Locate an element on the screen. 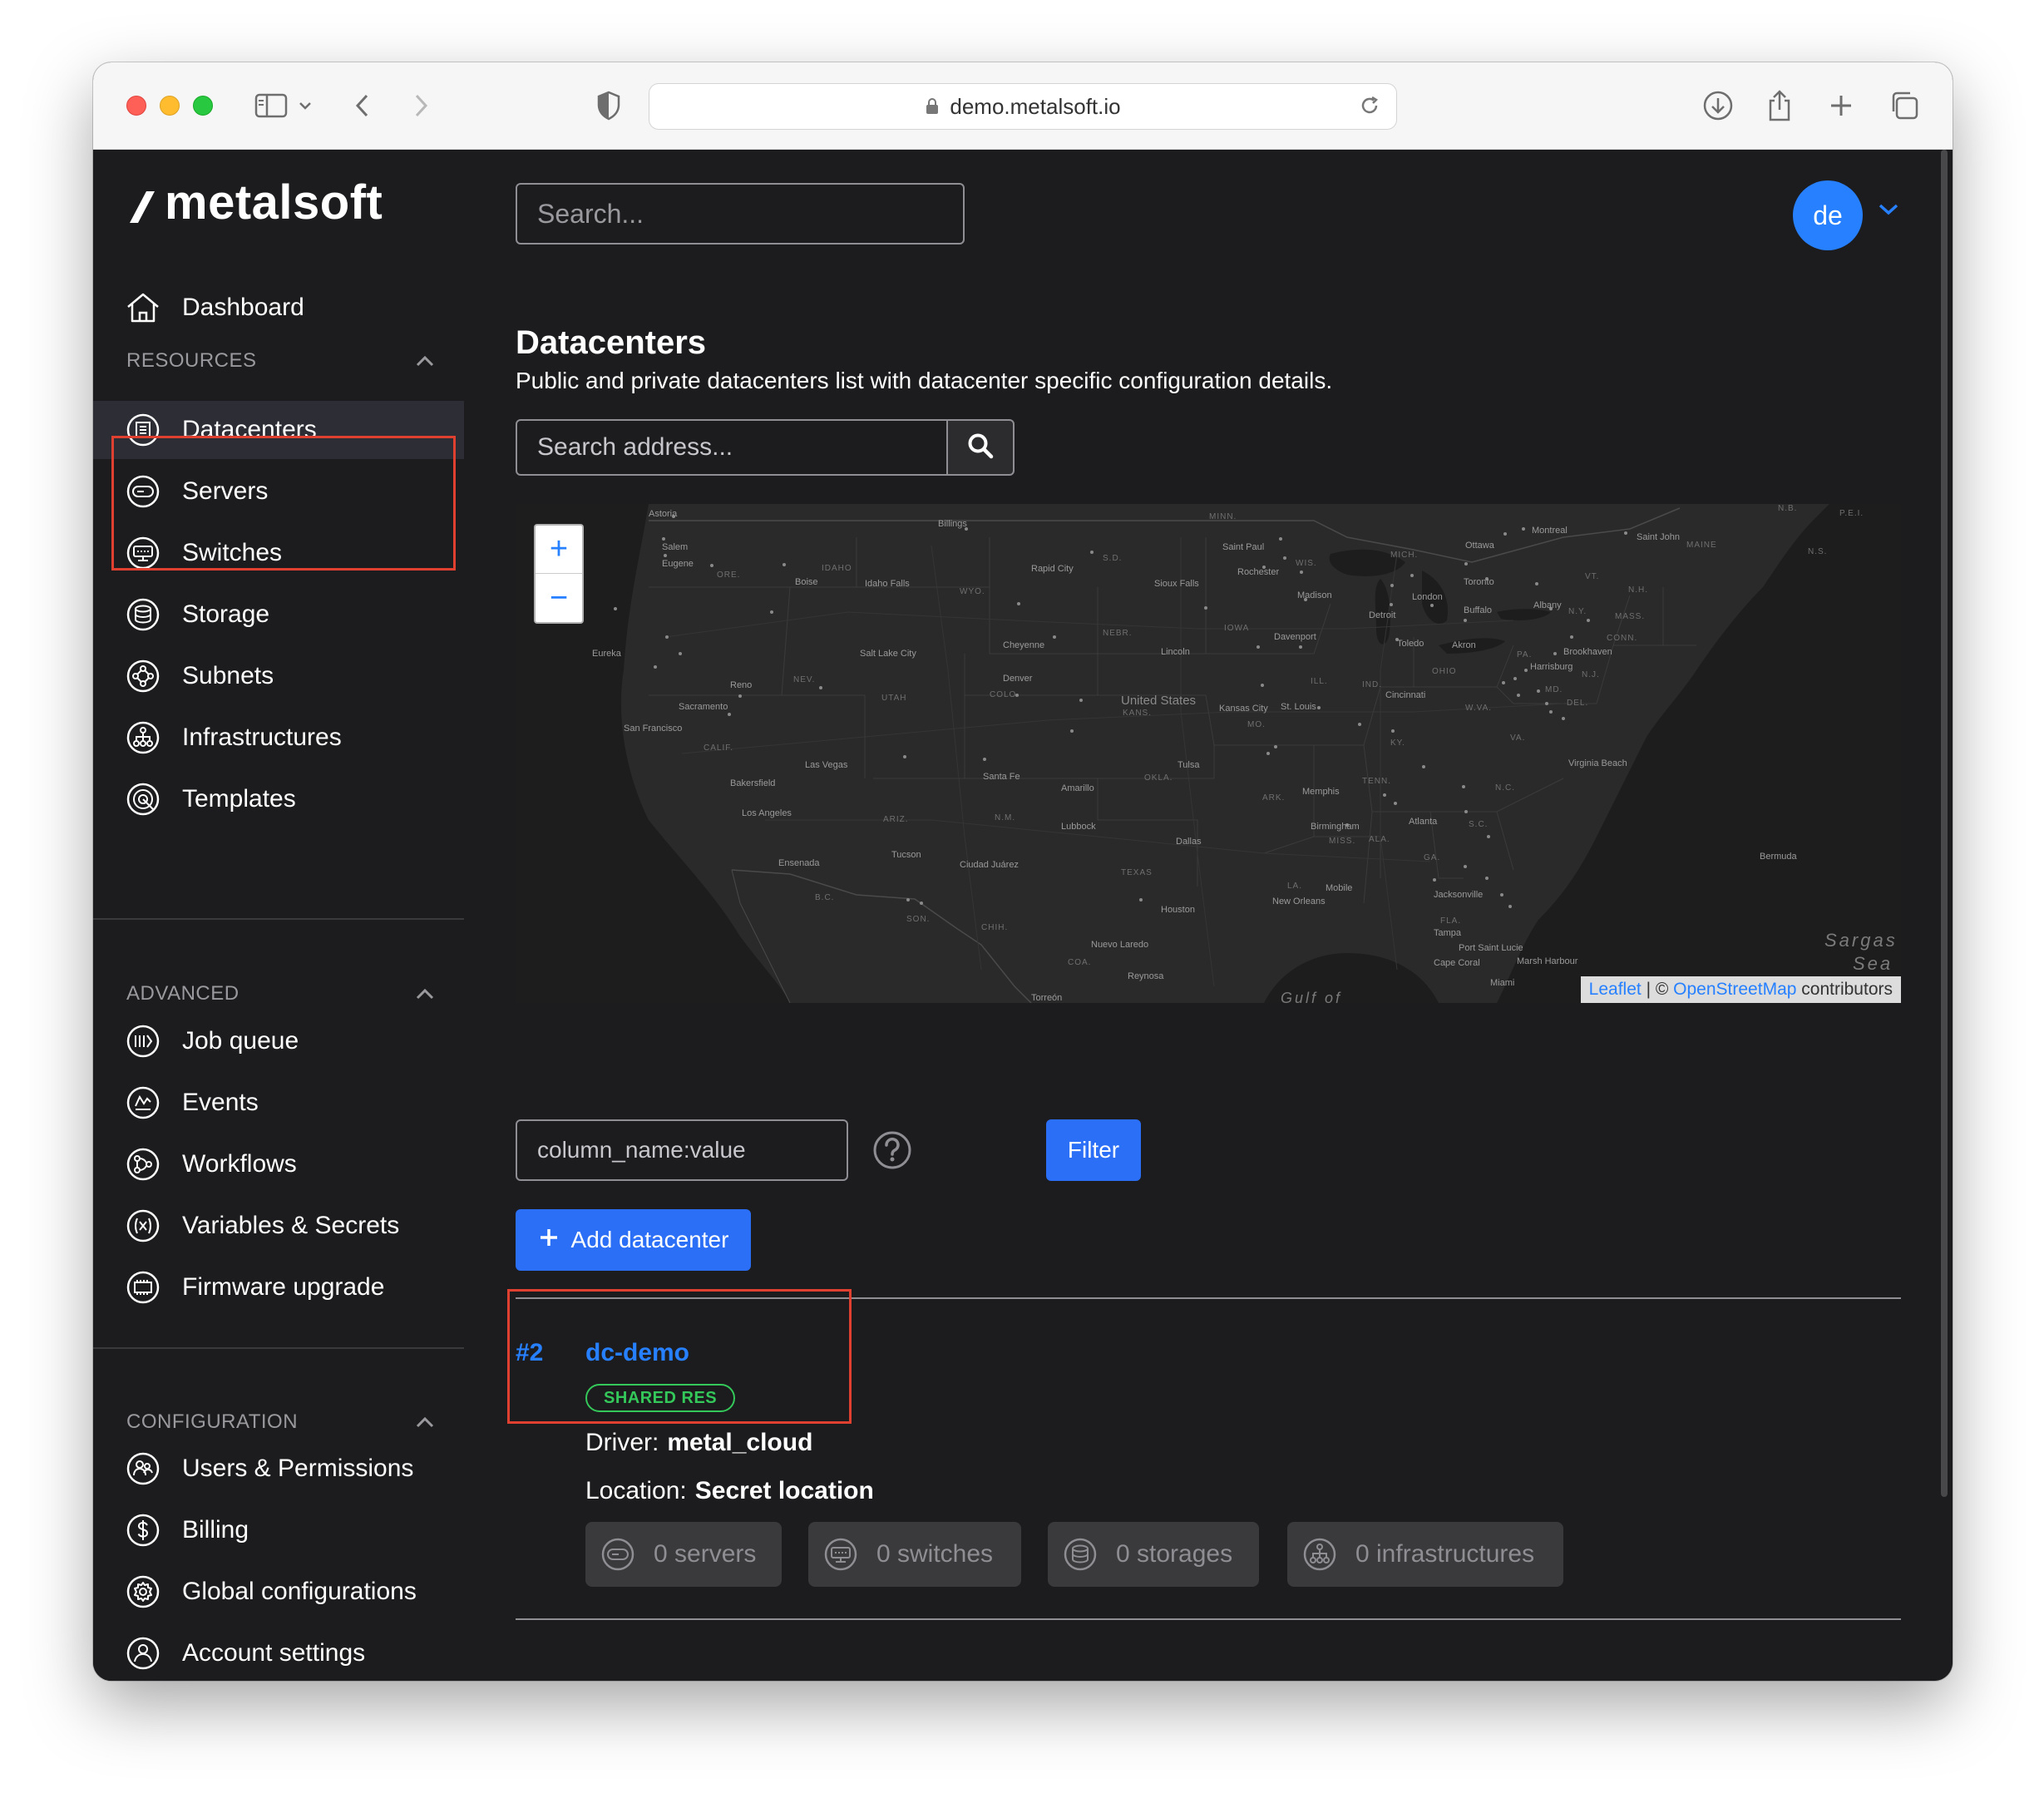 The image size is (2044, 1803). section-header-resources: RESOURCES is located at coordinates (280, 361).